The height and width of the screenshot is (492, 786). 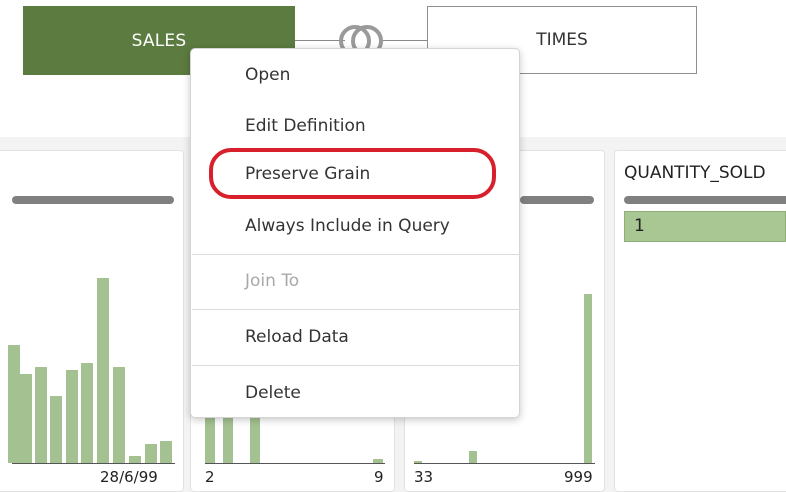 I want to click on axis-max-label-2: 9, so click(x=379, y=477).